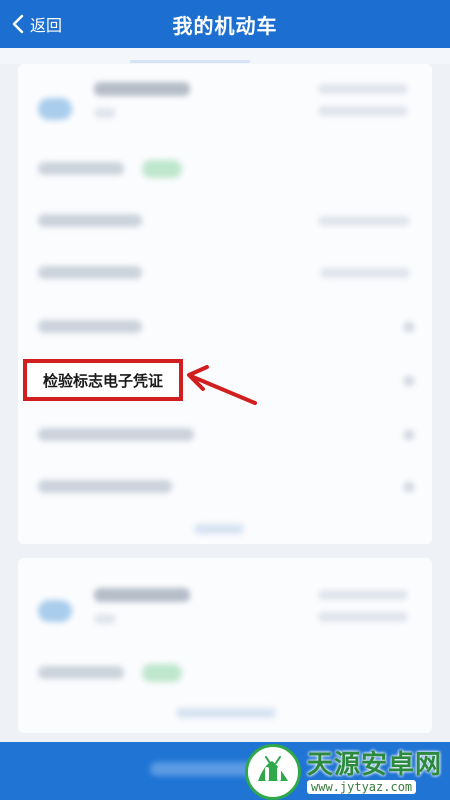 Image resolution: width=450 pixels, height=800 pixels. What do you see at coordinates (273, 771) in the screenshot?
I see `watermark-logo-icon` at bounding box center [273, 771].